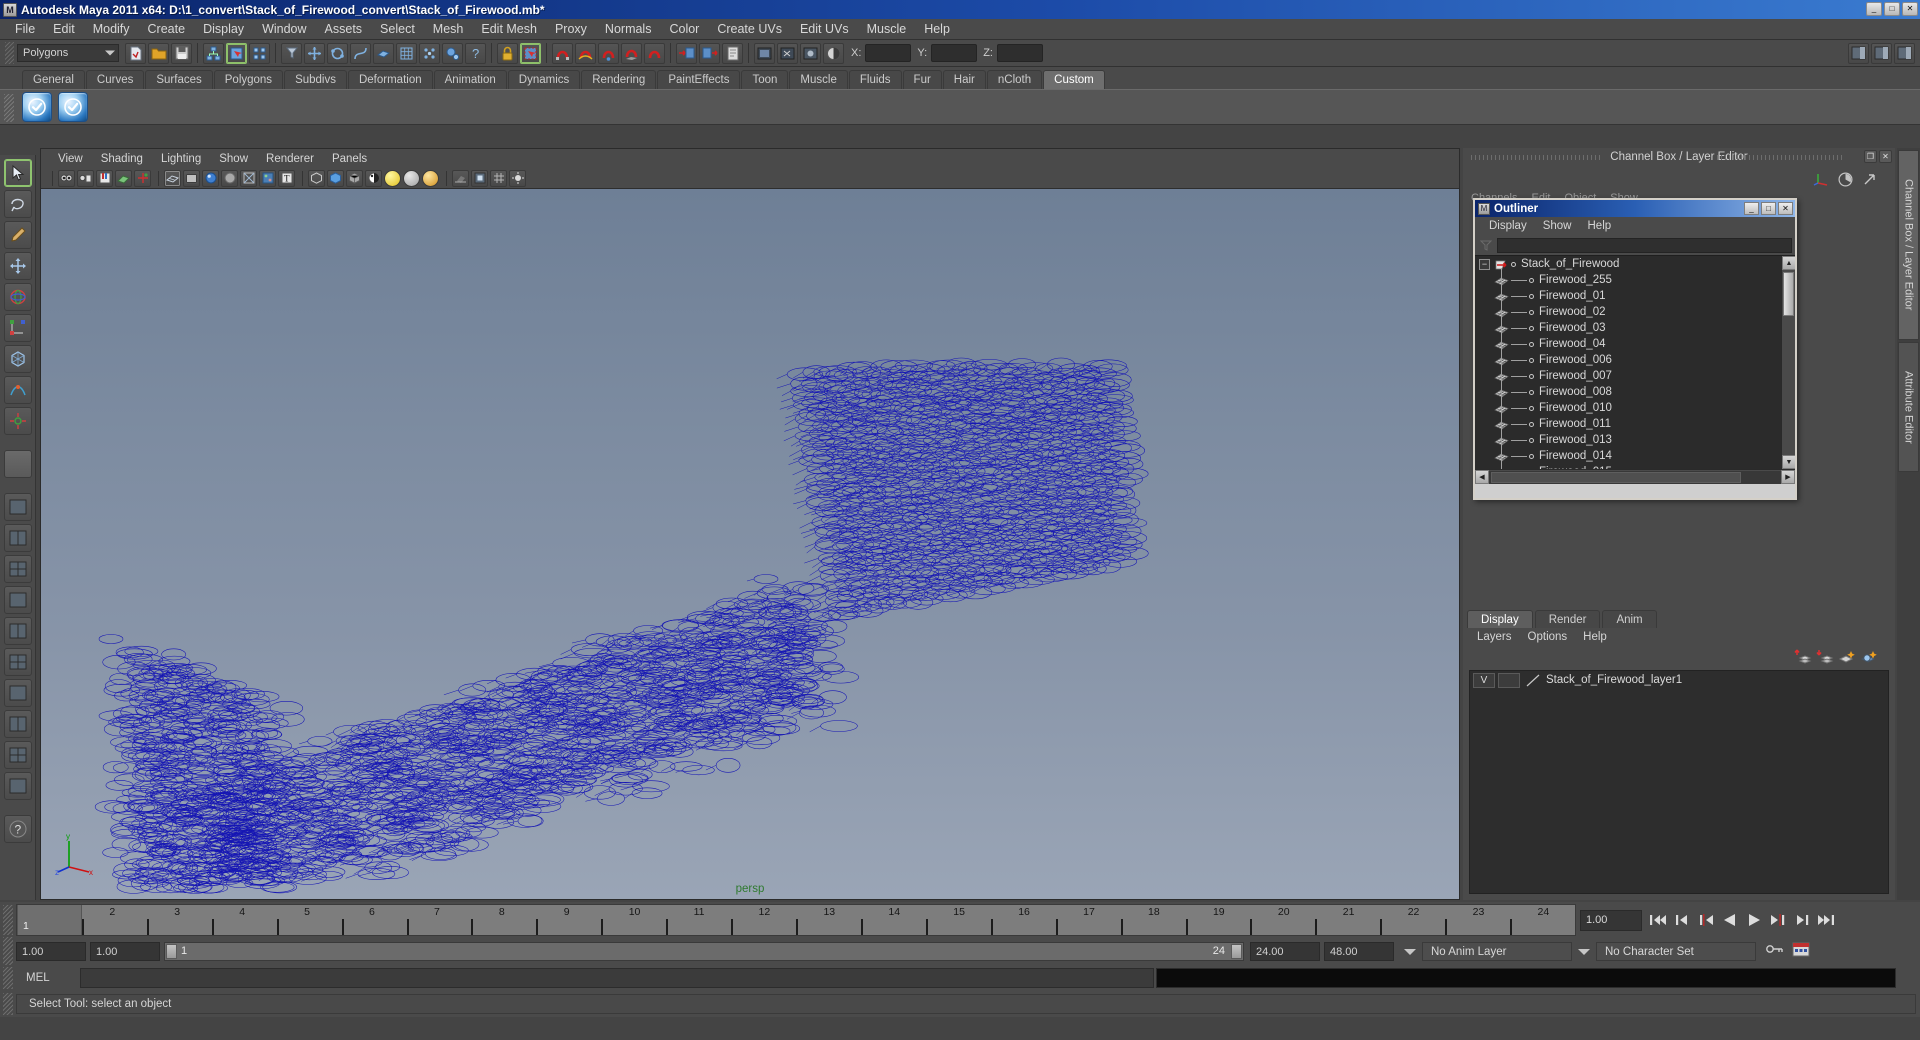  Describe the element at coordinates (1785, 208) in the screenshot. I see `outliner-close-button: ✕` at that location.